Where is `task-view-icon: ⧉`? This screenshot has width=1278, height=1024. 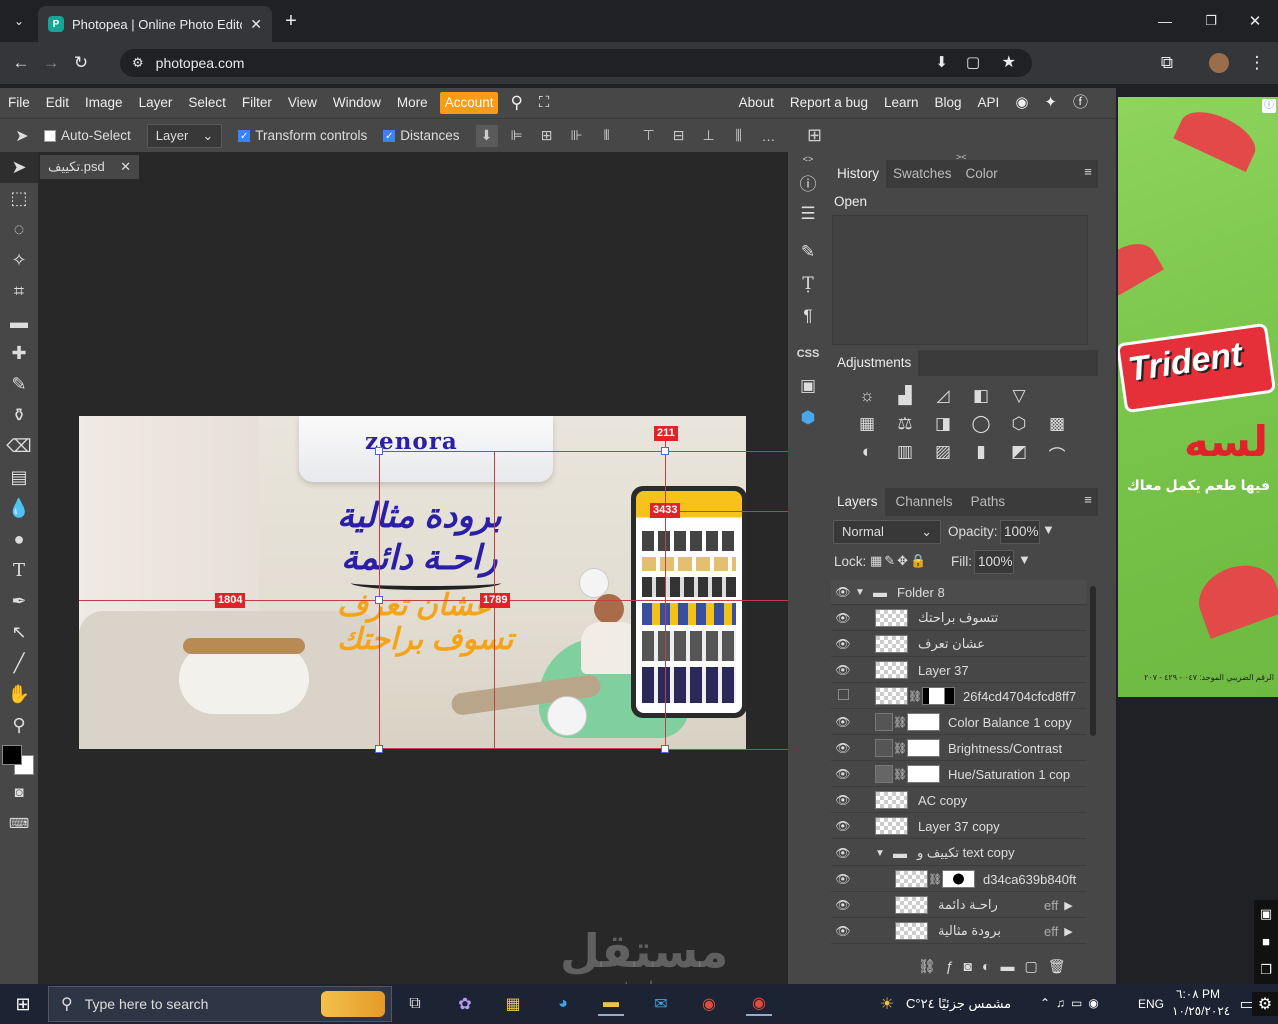
task-view-icon: ⧉ is located at coordinates (415, 1004).